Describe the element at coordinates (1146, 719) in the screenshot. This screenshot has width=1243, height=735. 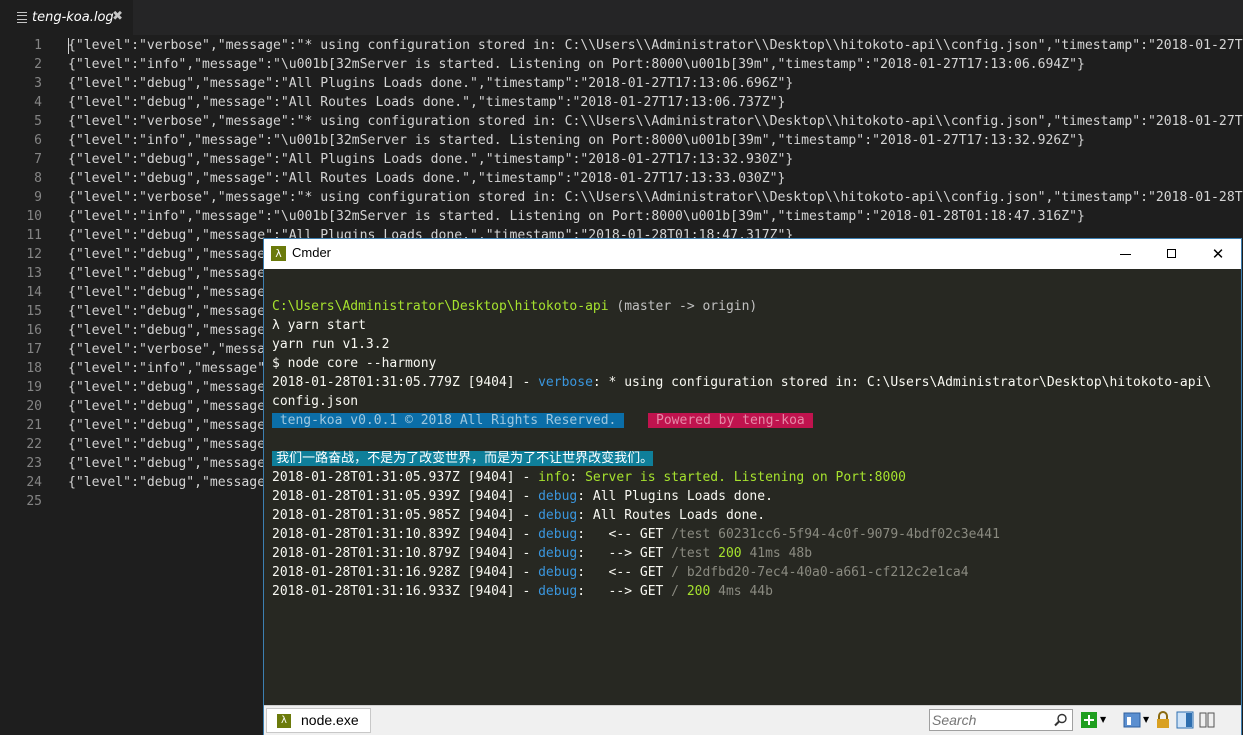
I see `window-list-dropdown-icon: ▼` at that location.